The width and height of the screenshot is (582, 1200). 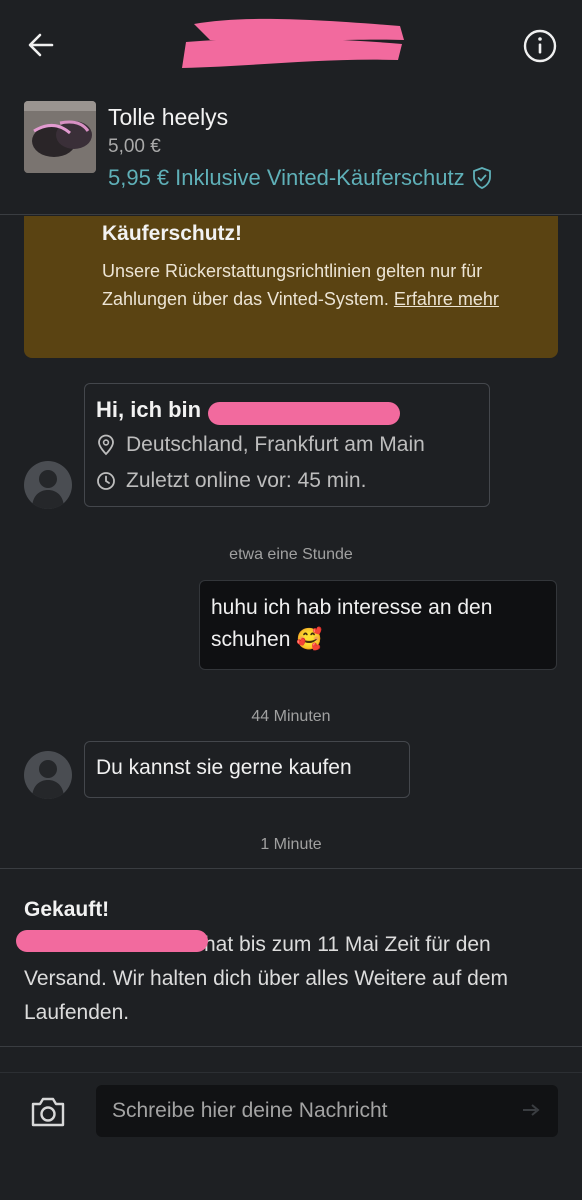 What do you see at coordinates (172, 233) in the screenshot?
I see `banner-title: Käuferschutz!` at bounding box center [172, 233].